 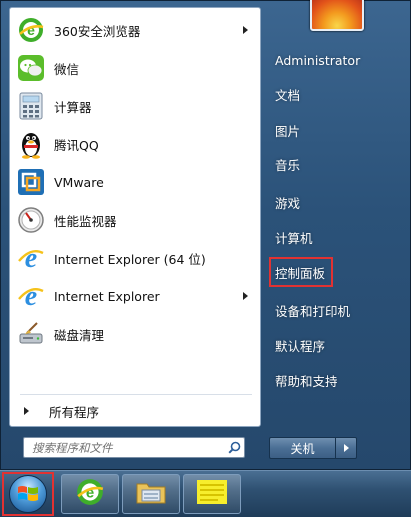 I want to click on user-avatar, so click(x=337, y=15).